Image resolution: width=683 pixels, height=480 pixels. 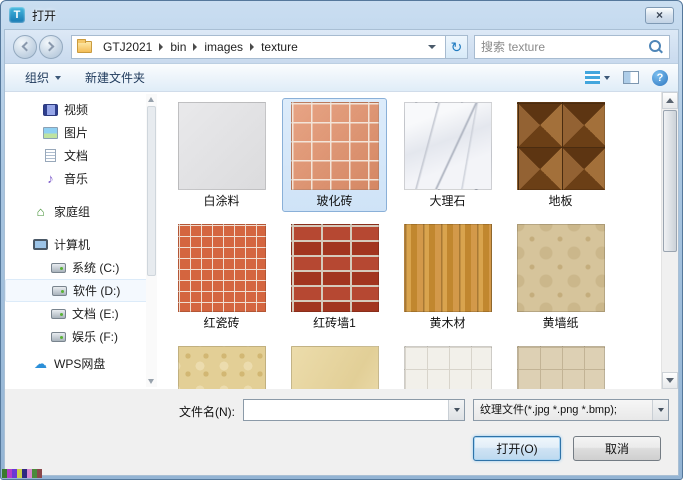 I want to click on scrollbar-track, so click(x=670, y=240).